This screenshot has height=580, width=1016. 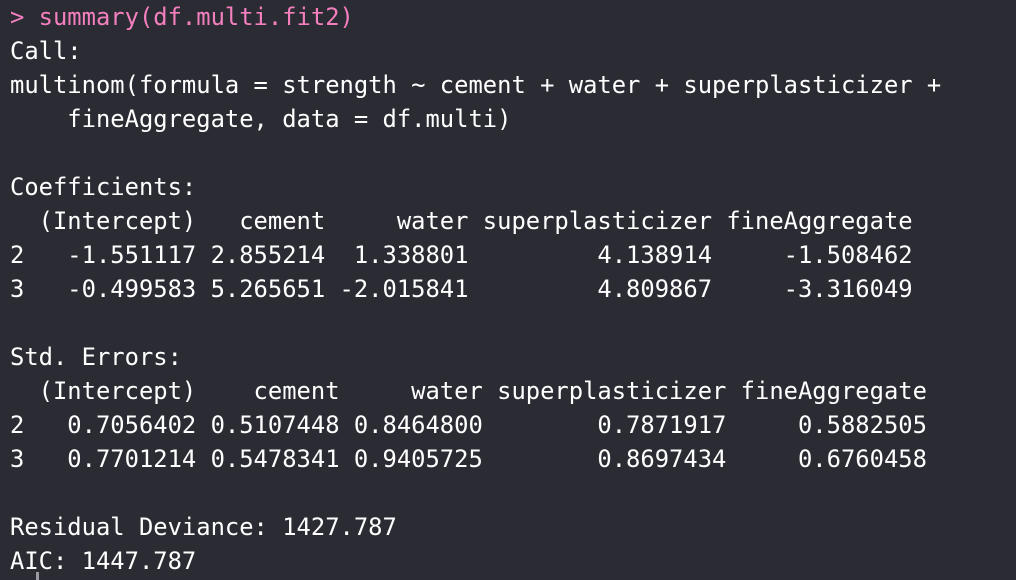 I want to click on output-call-formula-continued: fineAggregate, data = df.multi), so click(x=261, y=119).